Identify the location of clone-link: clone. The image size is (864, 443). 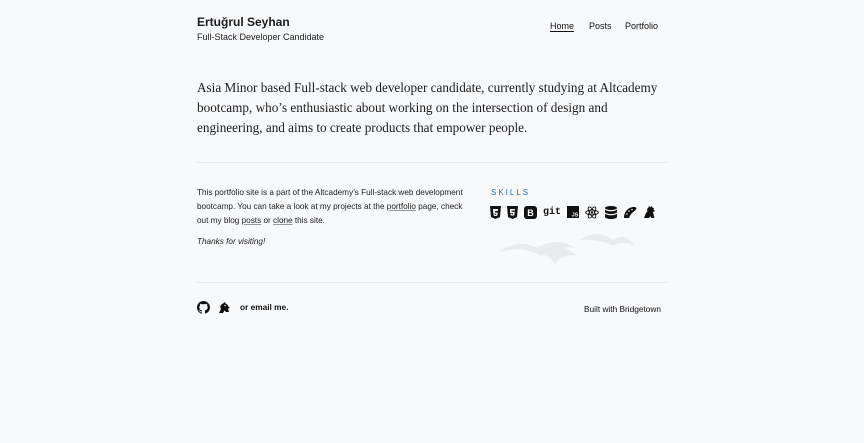
(283, 220).